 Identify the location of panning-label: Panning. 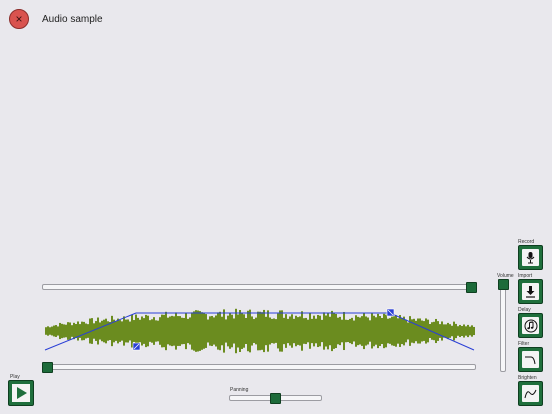
(239, 390).